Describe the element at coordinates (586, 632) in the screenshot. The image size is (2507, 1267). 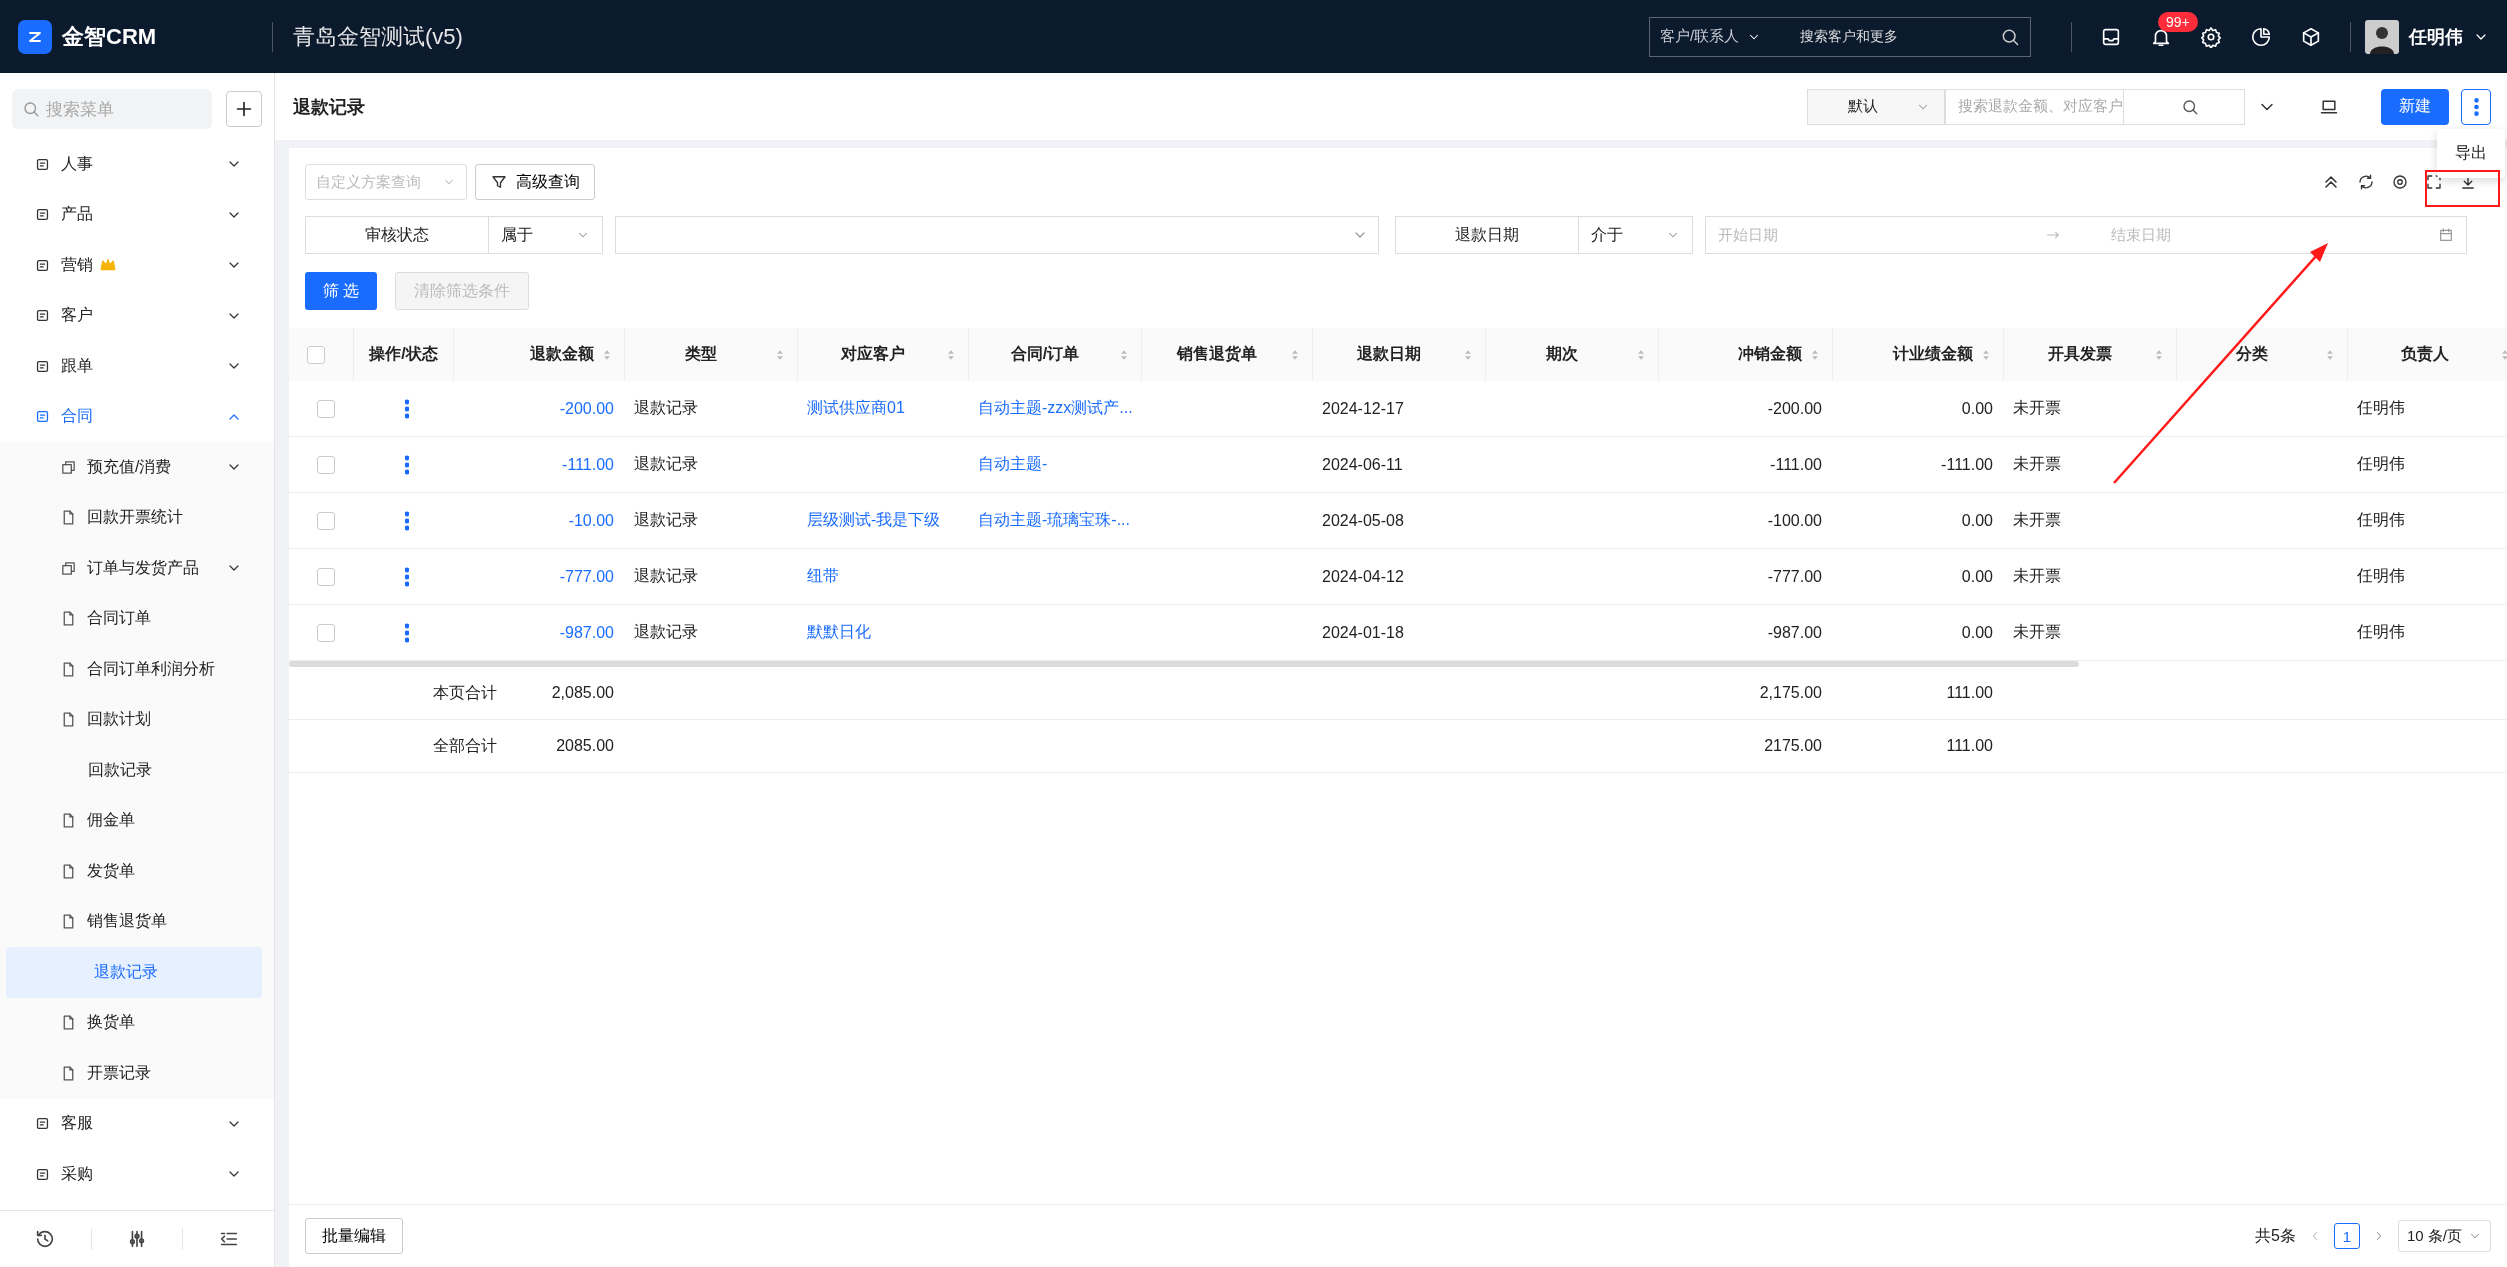
I see `table-link: -987.00` at that location.